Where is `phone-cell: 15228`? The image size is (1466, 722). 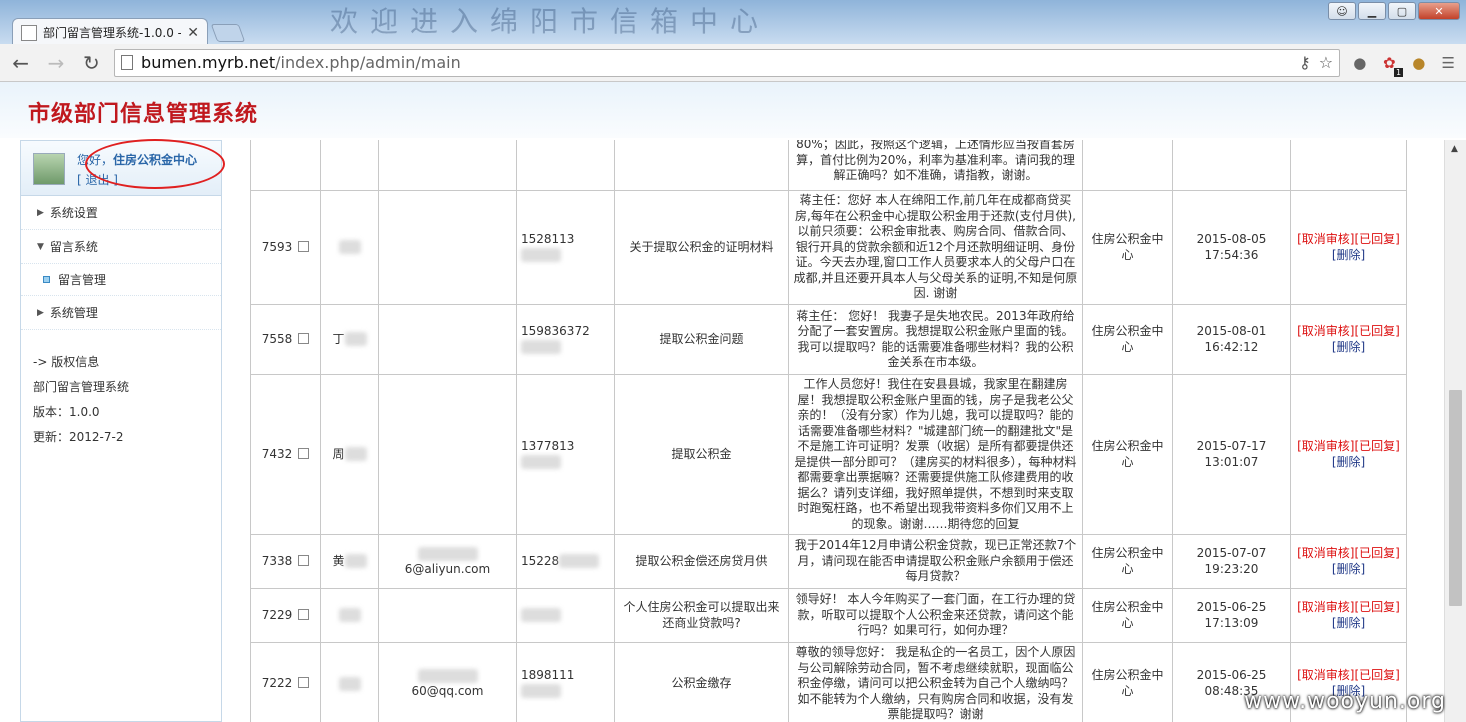
phone-cell: 15228 is located at coordinates (565, 561).